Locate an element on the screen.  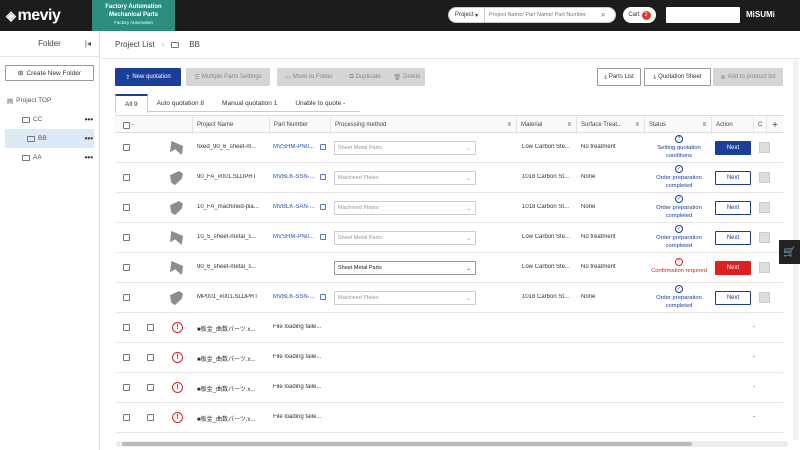
column-material: Material ≡ is located at coordinates (546, 125).